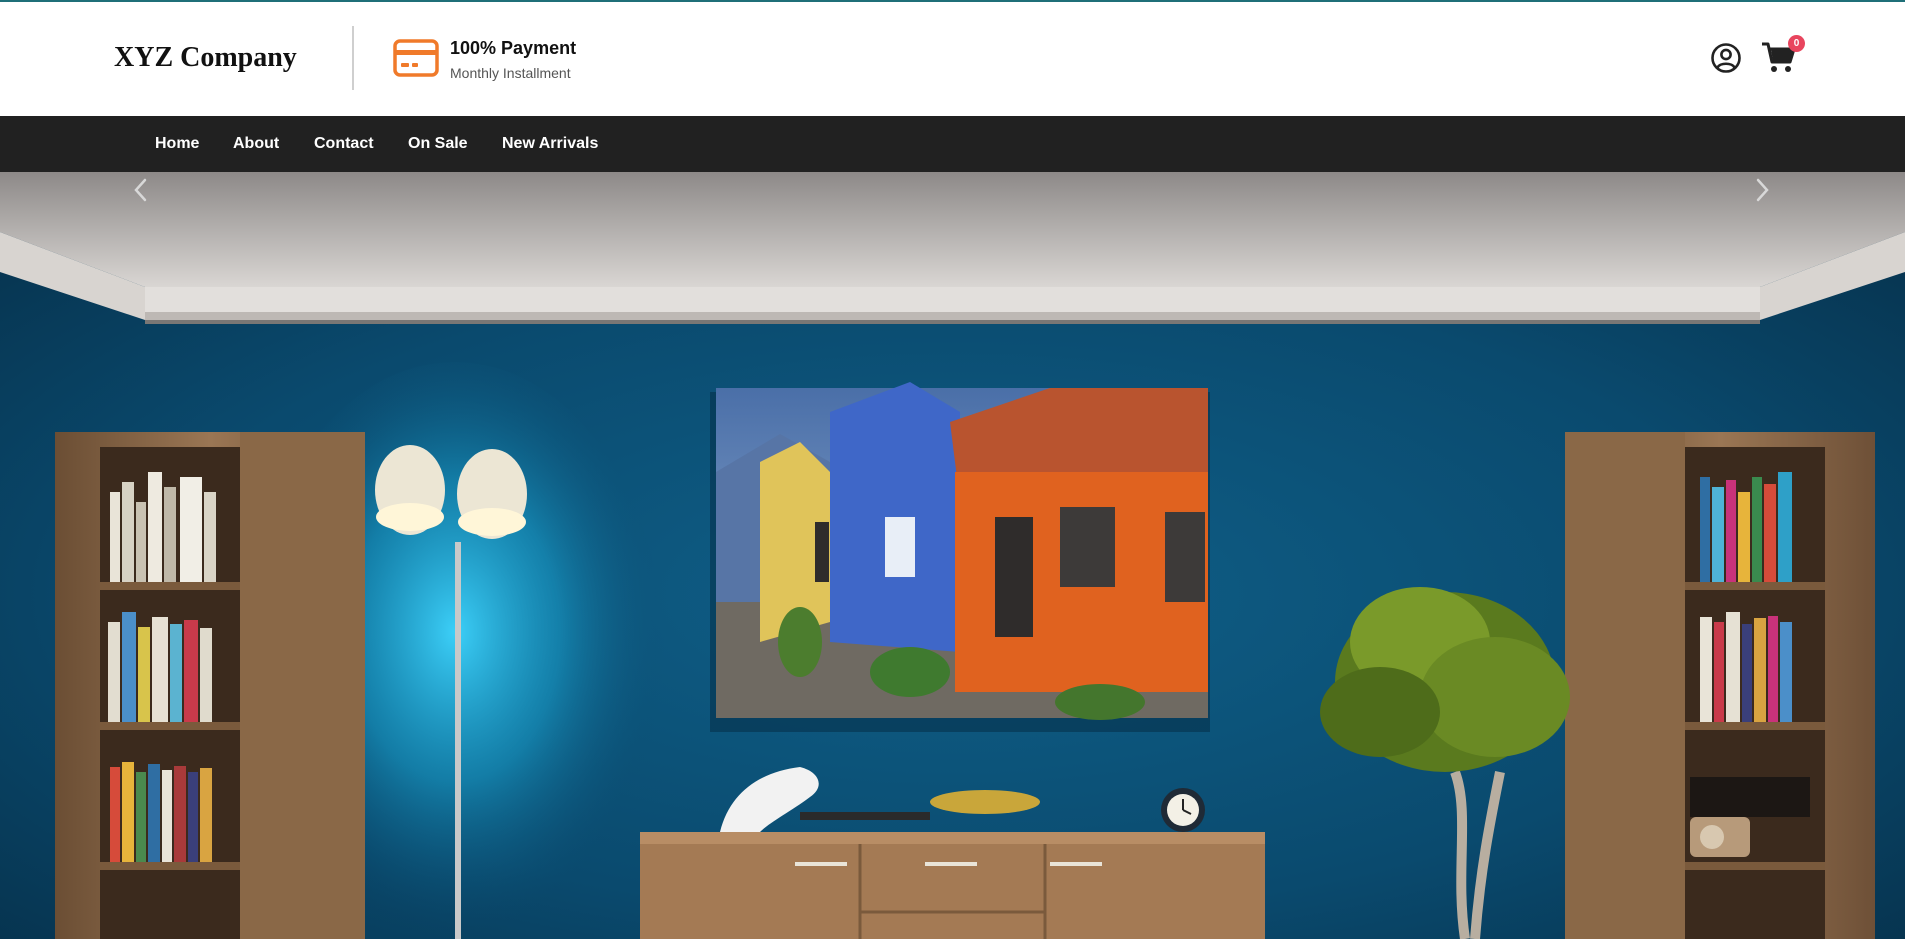 This screenshot has height=939, width=1905. What do you see at coordinates (952, 144) in the screenshot?
I see `main-navigation: Home About Contact On Sale New Arrivals` at bounding box center [952, 144].